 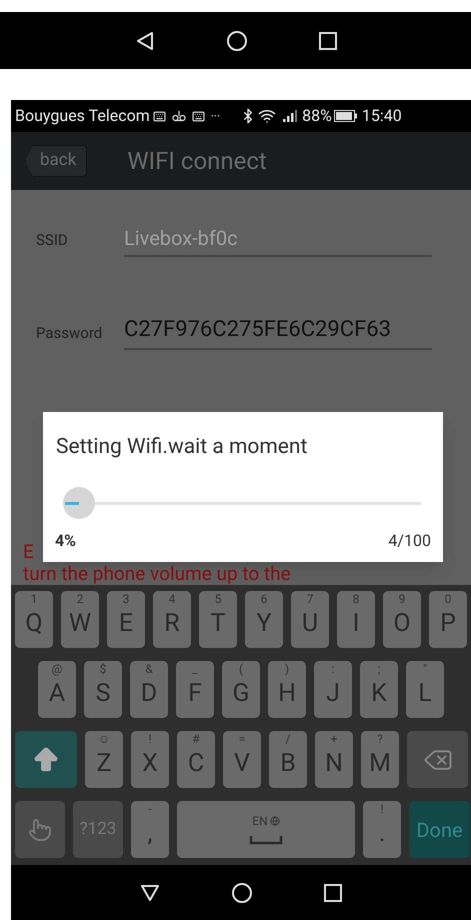 What do you see at coordinates (196, 759) in the screenshot?
I see `keyboard-key: # C` at bounding box center [196, 759].